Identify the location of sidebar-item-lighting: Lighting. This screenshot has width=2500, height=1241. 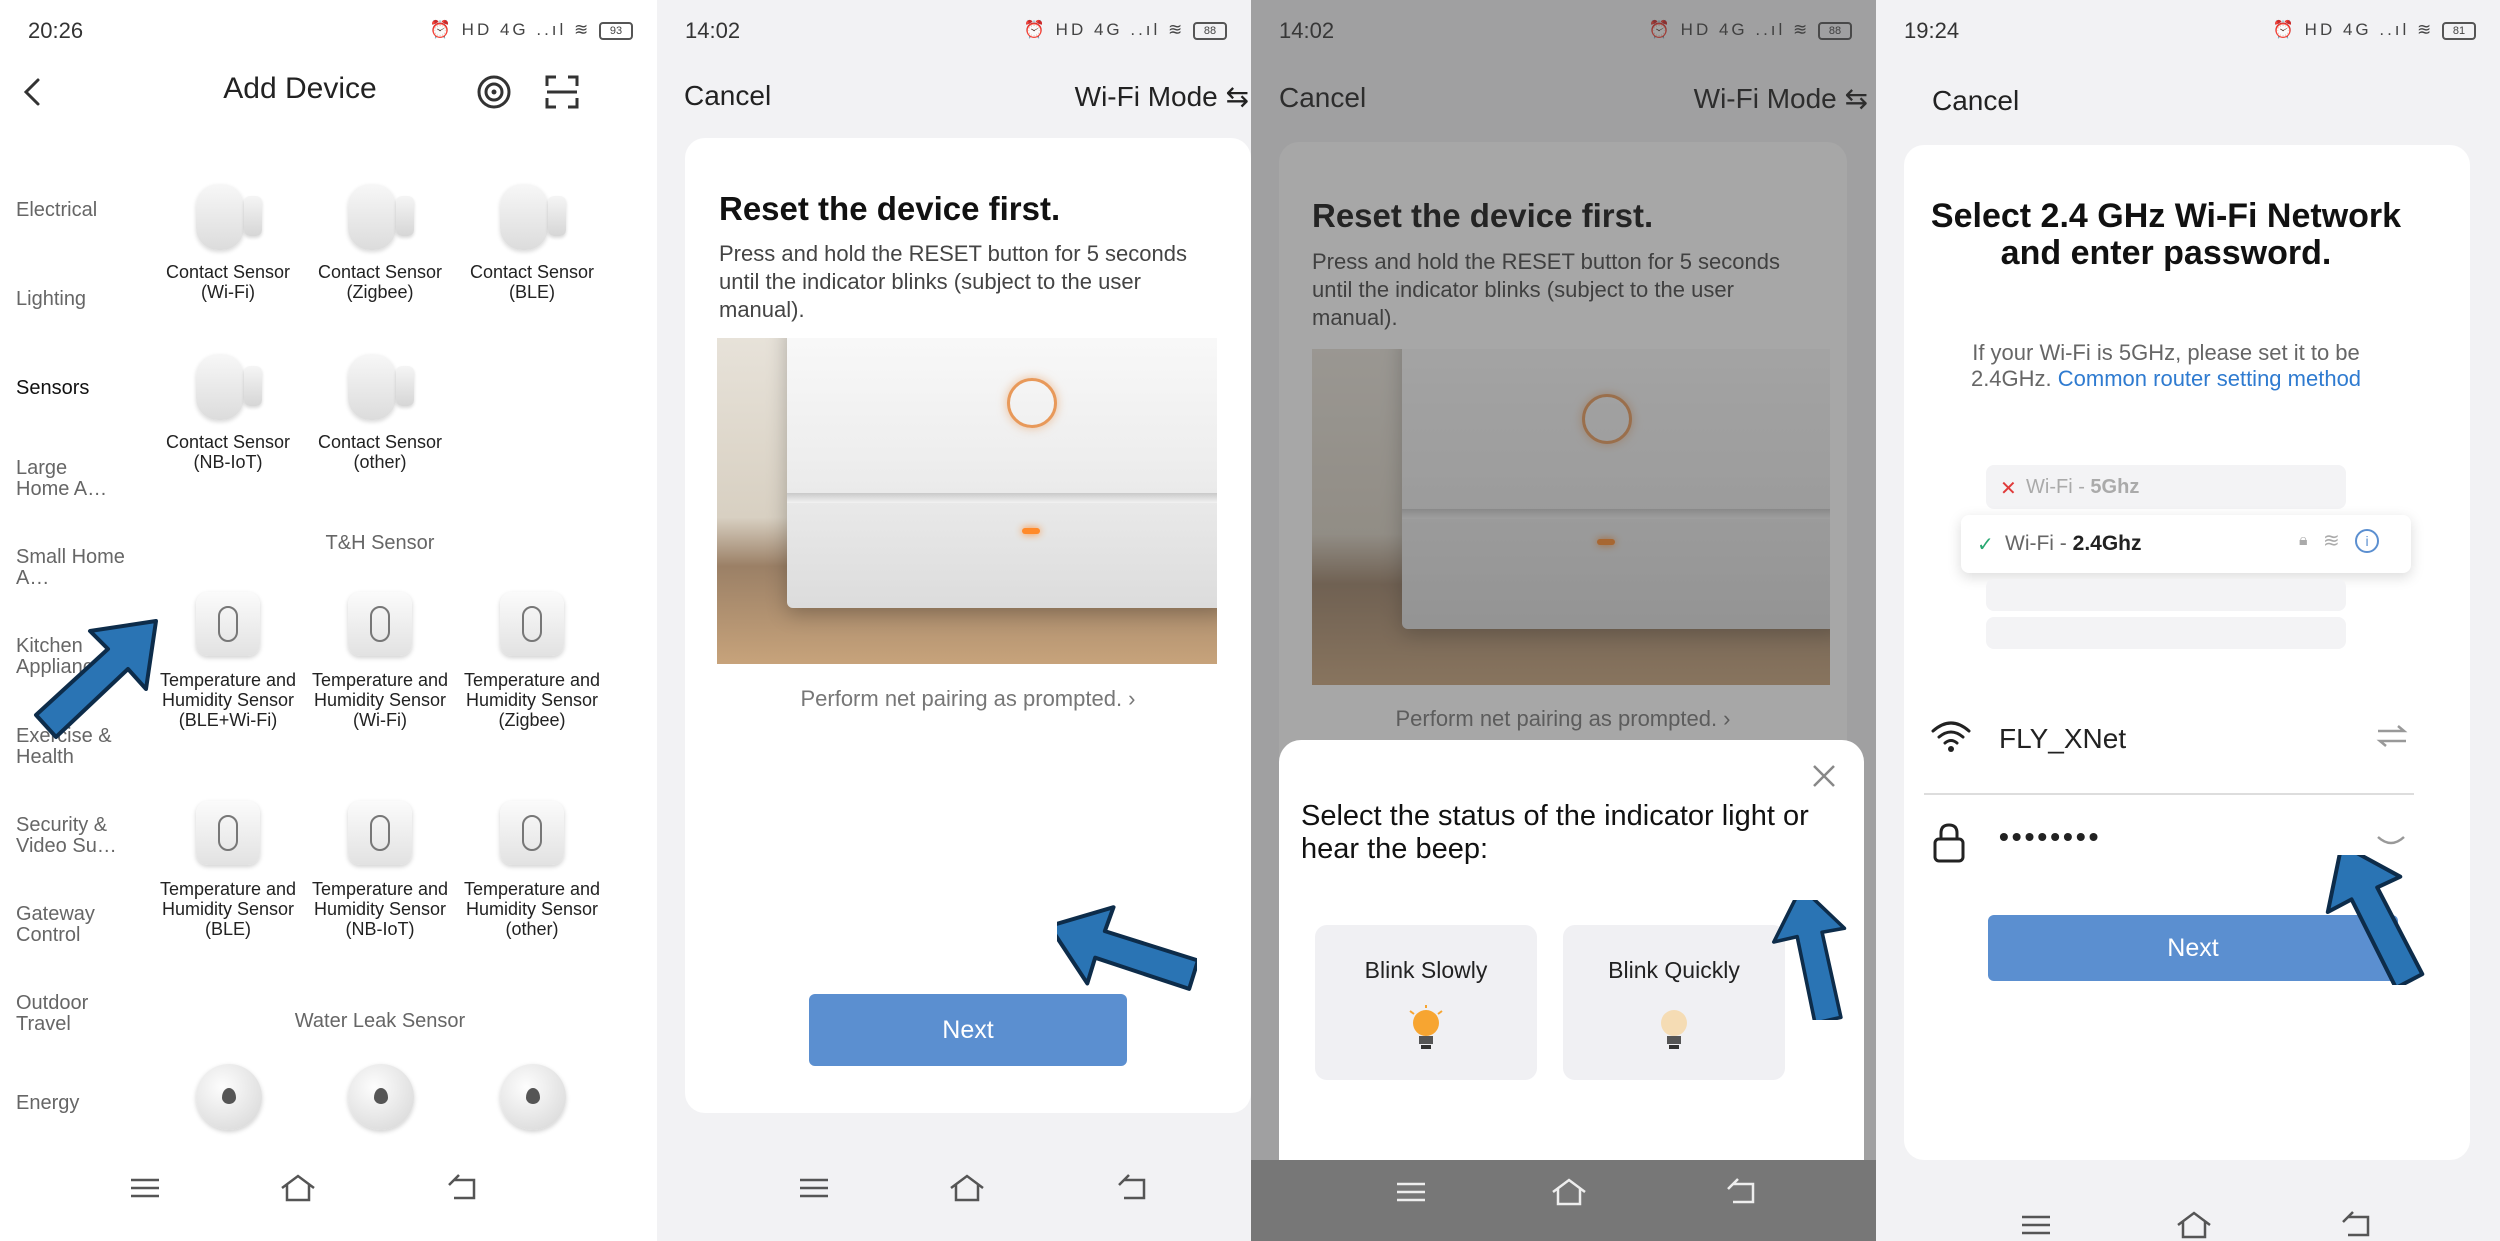
(86, 299).